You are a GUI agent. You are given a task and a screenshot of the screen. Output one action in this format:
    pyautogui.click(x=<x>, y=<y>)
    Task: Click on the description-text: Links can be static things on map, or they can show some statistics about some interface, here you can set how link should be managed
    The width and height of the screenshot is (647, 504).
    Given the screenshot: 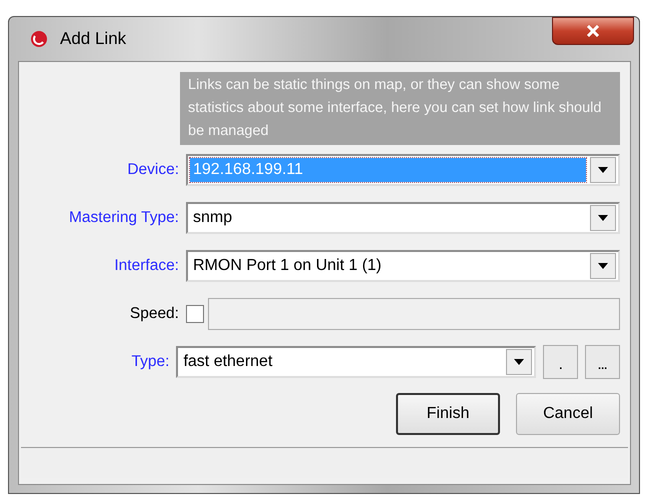 What is the action you would take?
    pyautogui.click(x=400, y=108)
    